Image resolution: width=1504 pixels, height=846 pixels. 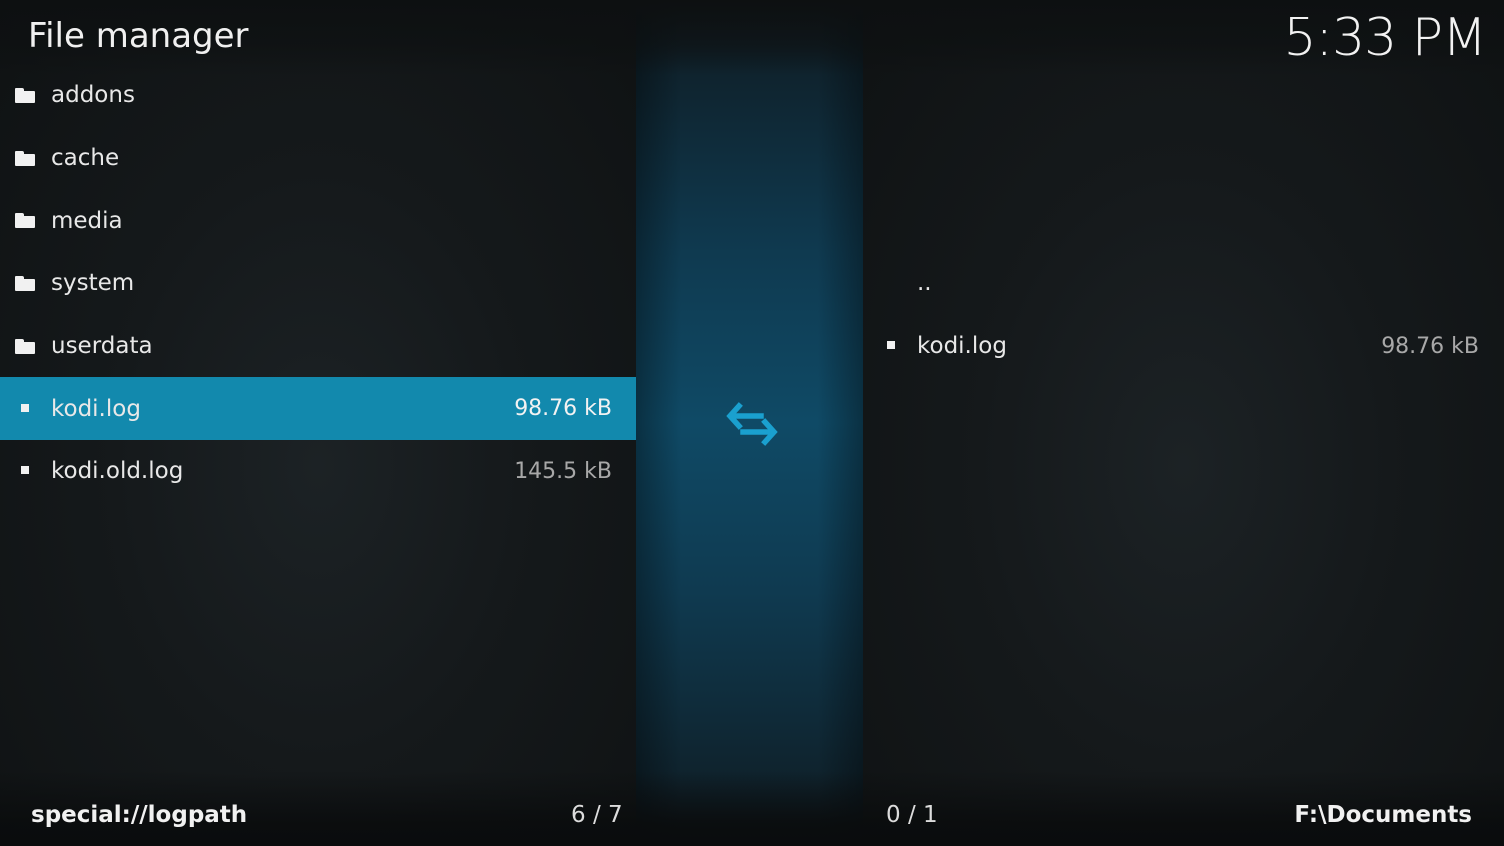 I want to click on item-size: 145.5 kB, so click(x=563, y=471).